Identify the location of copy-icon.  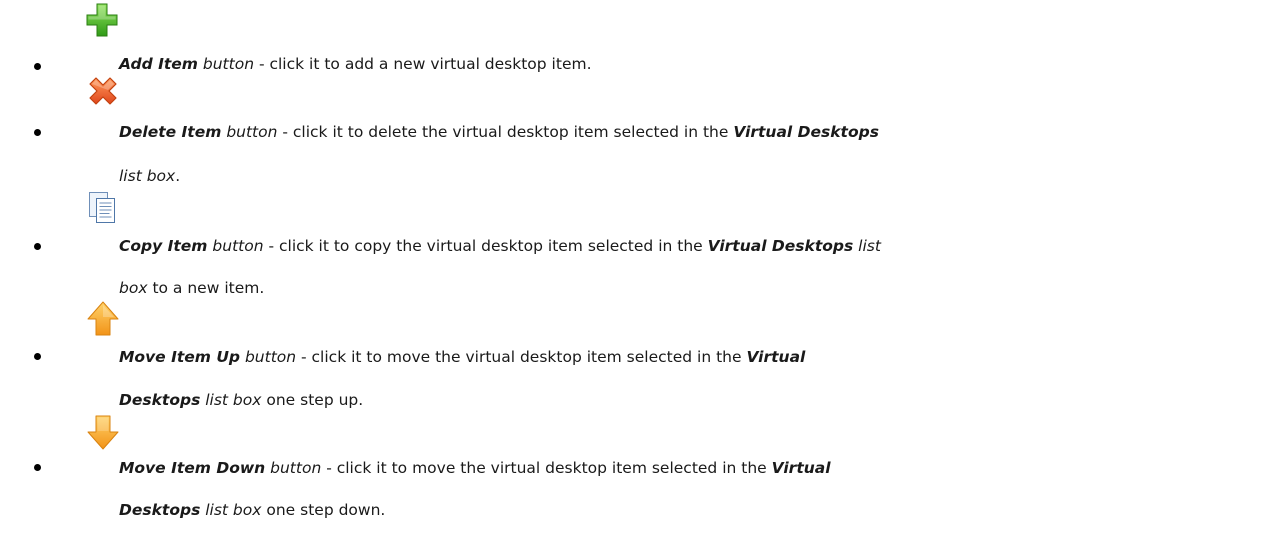
(102, 212).